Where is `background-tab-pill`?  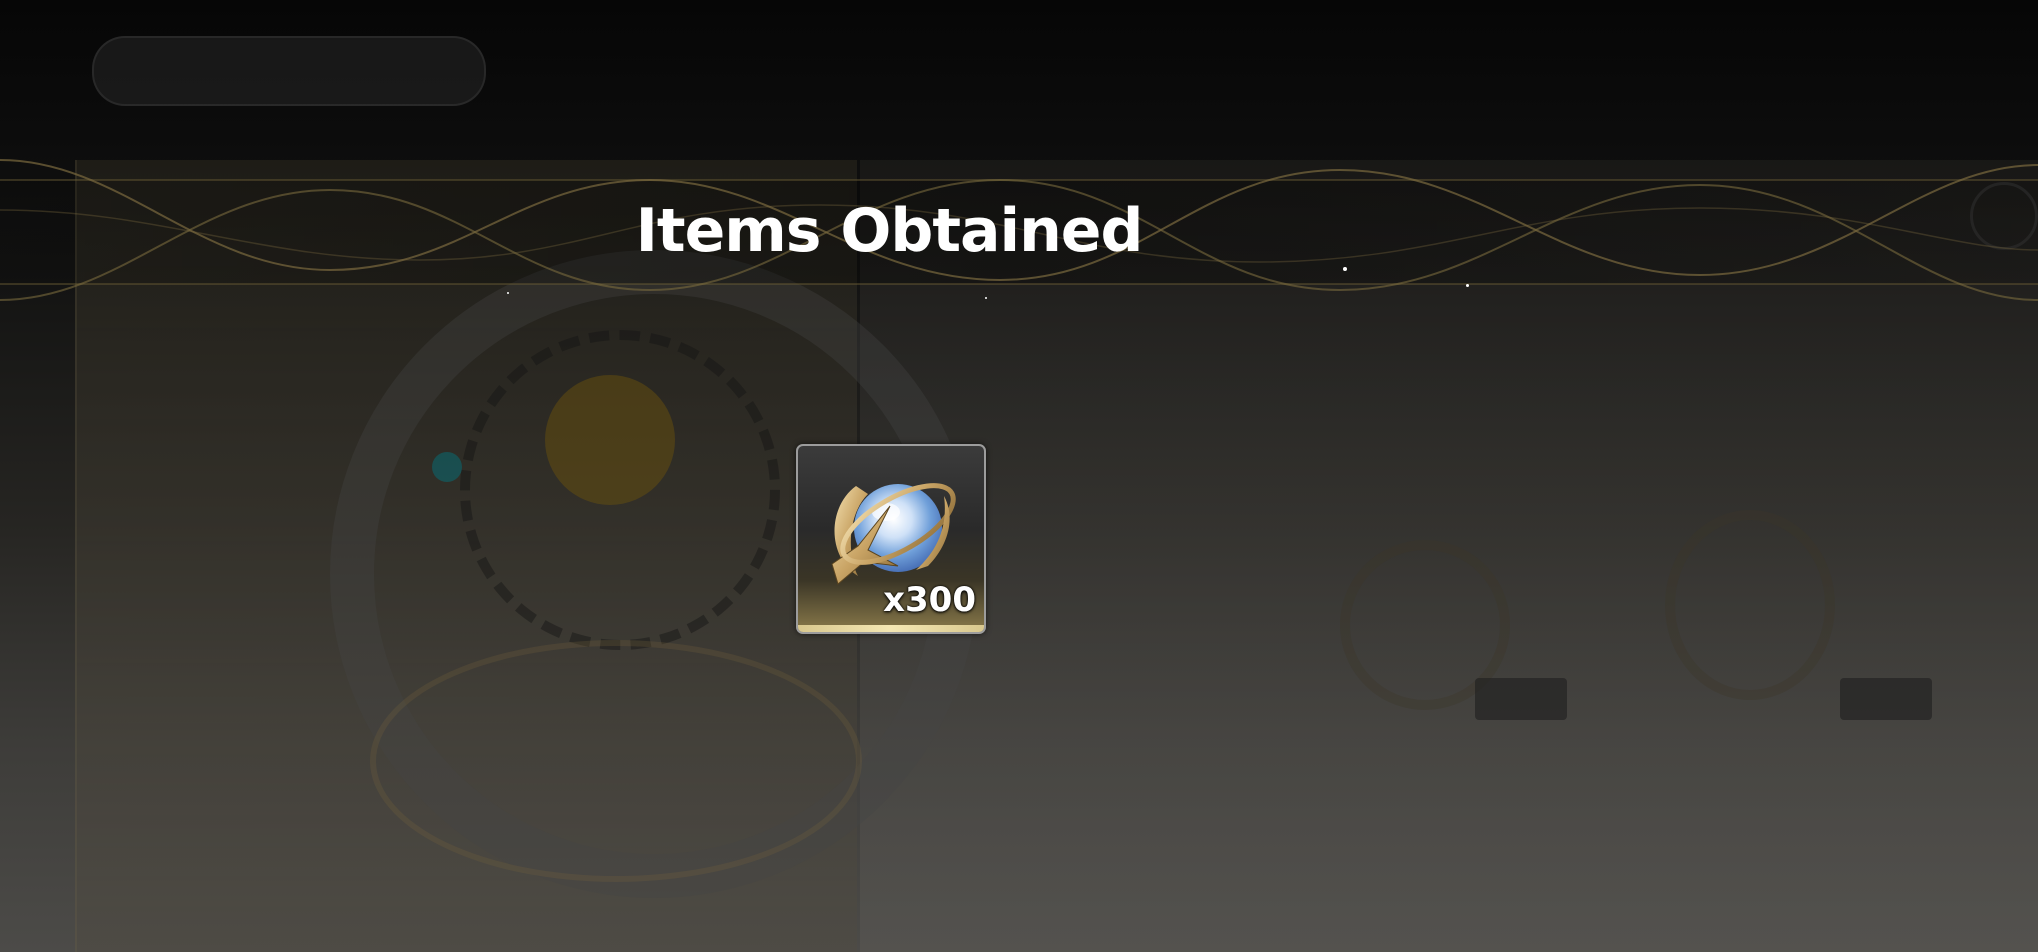
background-tab-pill is located at coordinates (289, 71).